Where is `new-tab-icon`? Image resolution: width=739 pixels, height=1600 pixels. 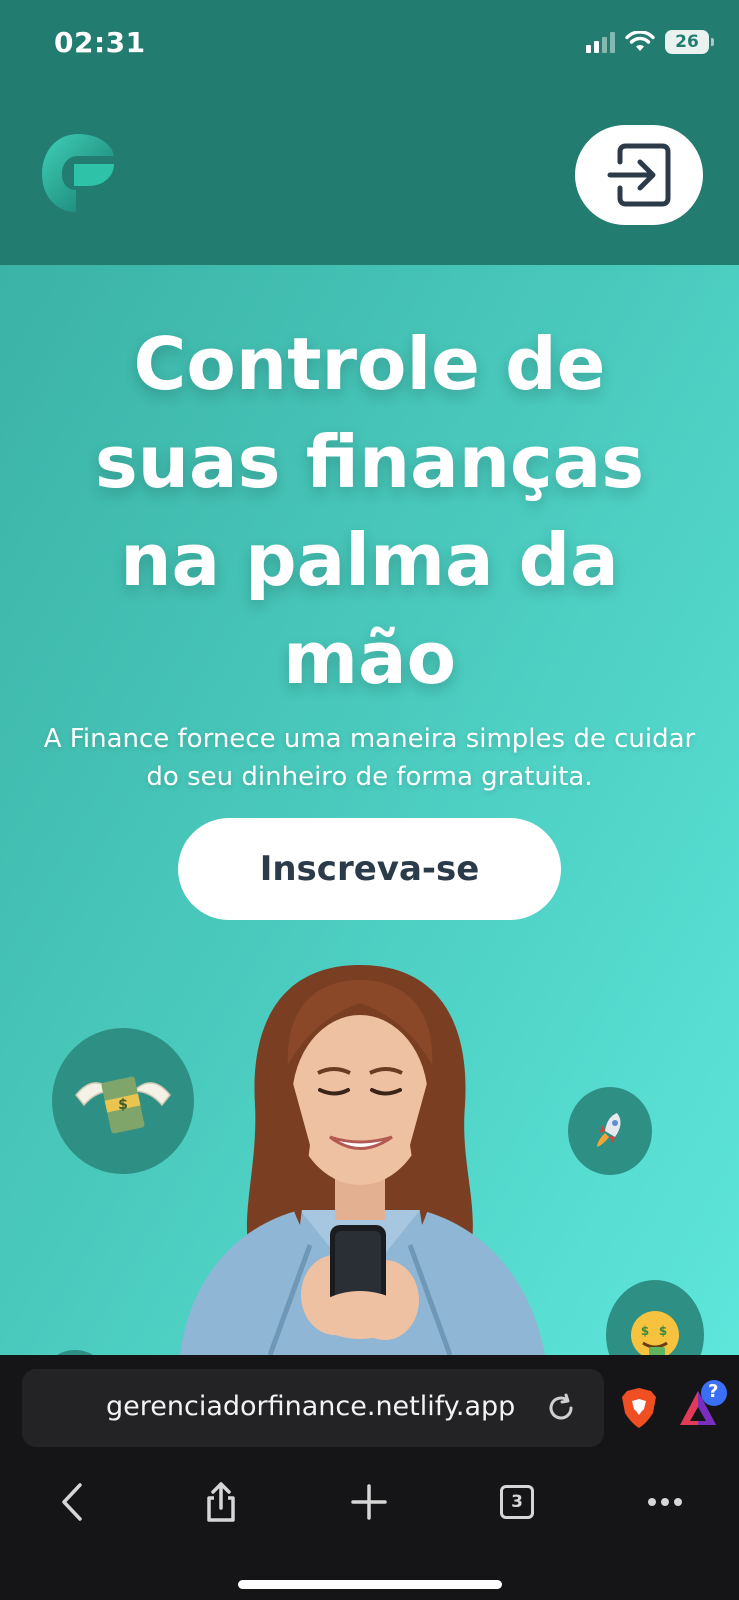
new-tab-icon is located at coordinates (369, 1502).